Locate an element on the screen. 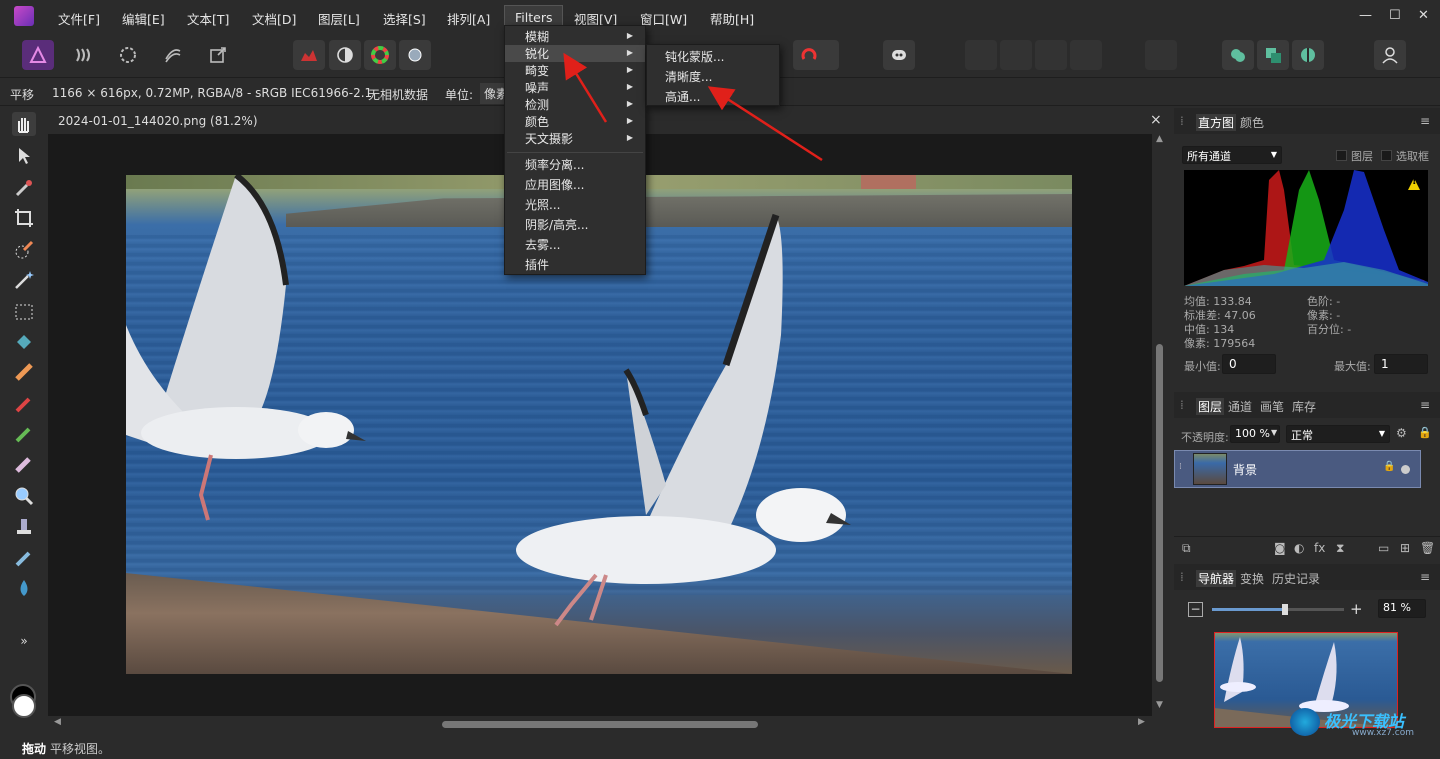 The width and height of the screenshot is (1440, 759). layer-checkbox is located at coordinates (1341, 155).